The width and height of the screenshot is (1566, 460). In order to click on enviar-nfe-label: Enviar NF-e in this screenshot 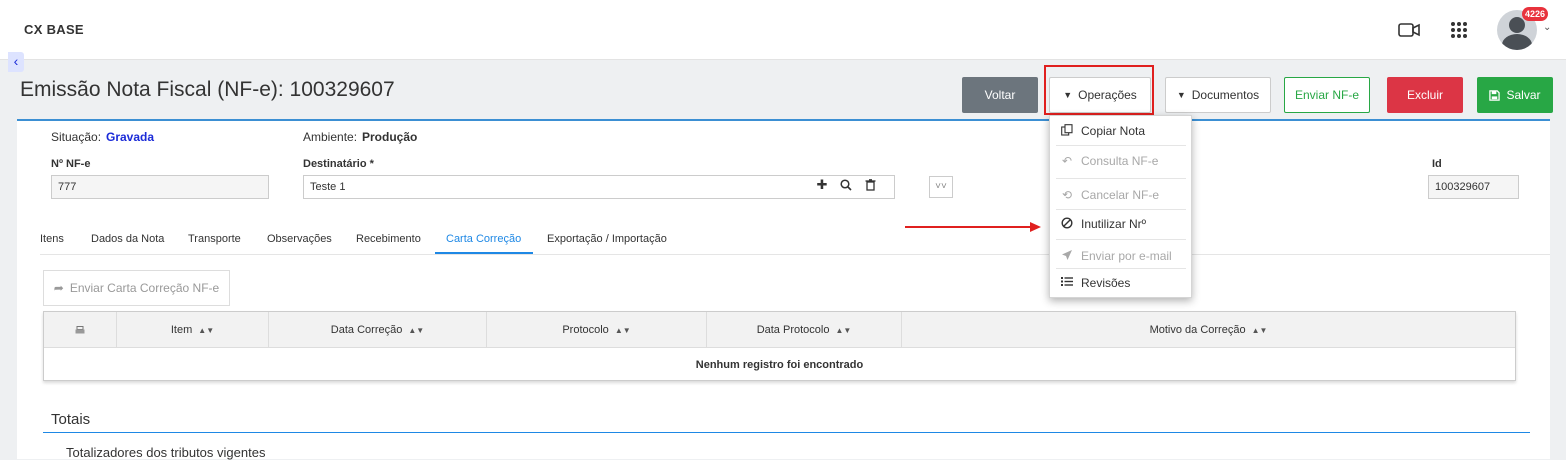, I will do `click(1326, 95)`.